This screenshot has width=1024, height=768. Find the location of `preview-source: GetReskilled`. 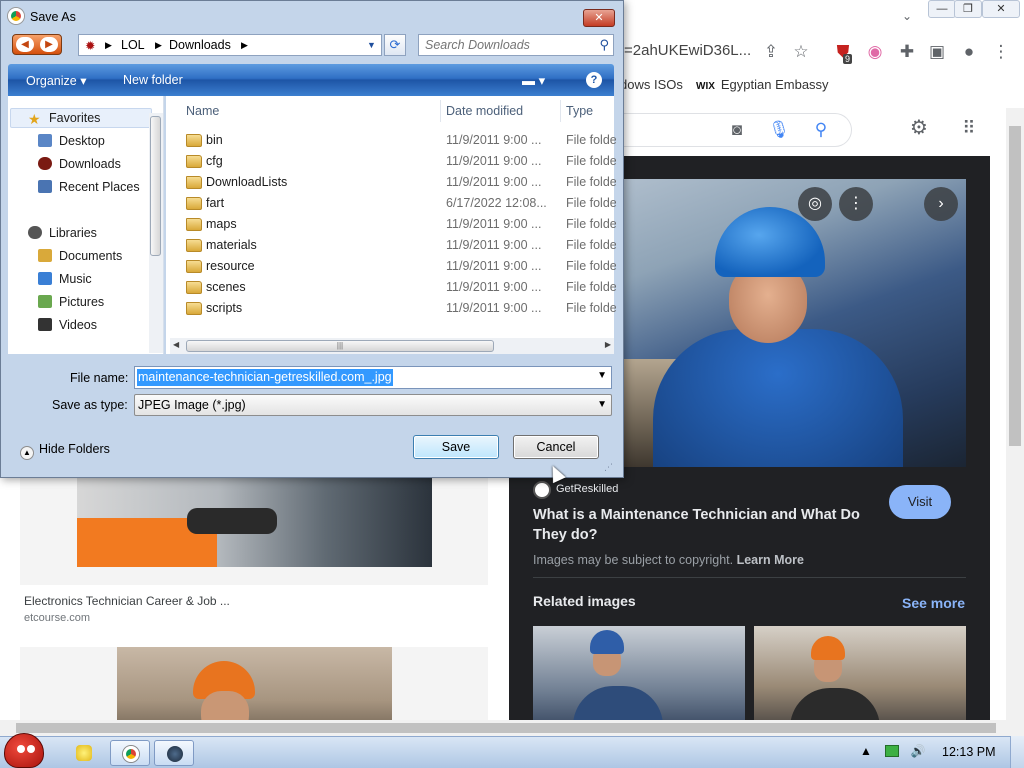

preview-source: GetReskilled is located at coordinates (587, 489).